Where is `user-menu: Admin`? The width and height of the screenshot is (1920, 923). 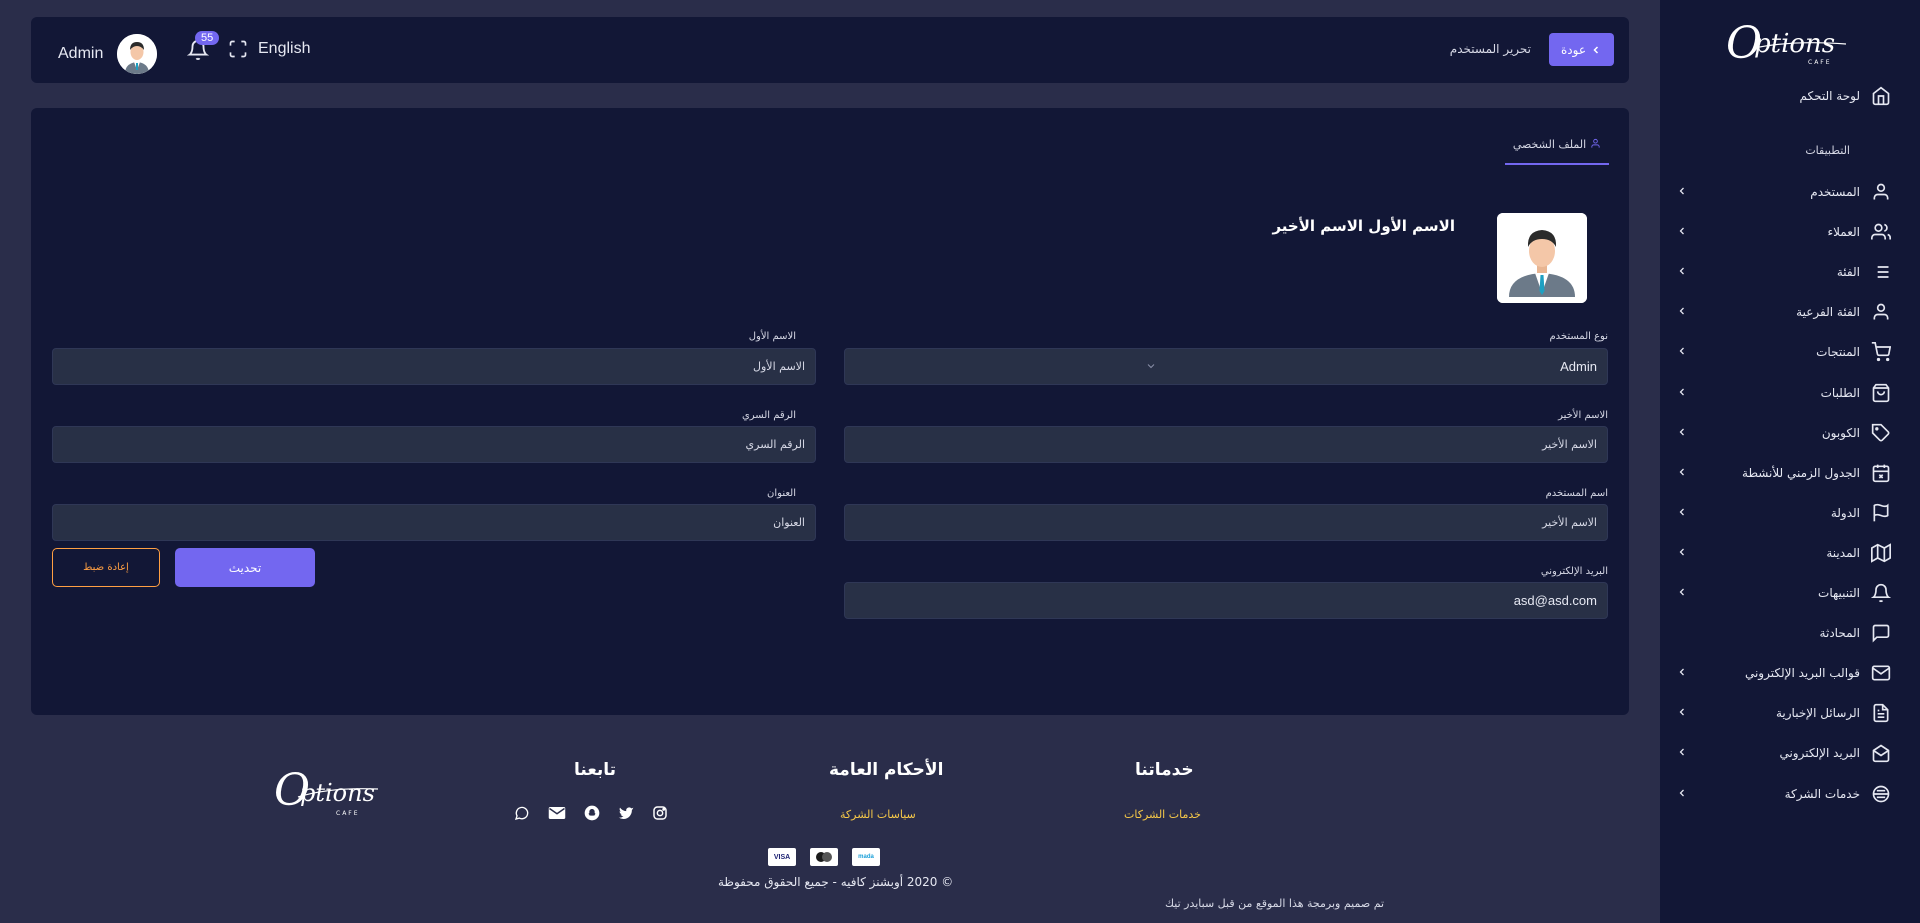 user-menu: Admin is located at coordinates (108, 54).